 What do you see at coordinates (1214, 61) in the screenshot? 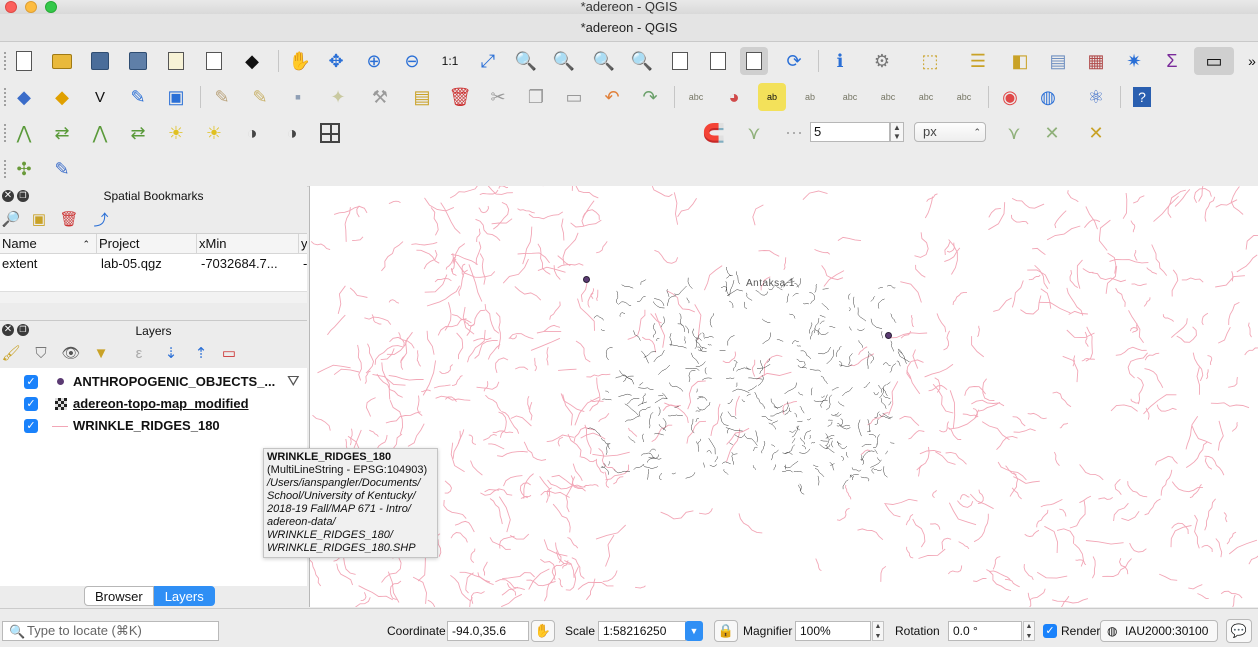
I see `measure-line-icon: ▭` at bounding box center [1214, 61].